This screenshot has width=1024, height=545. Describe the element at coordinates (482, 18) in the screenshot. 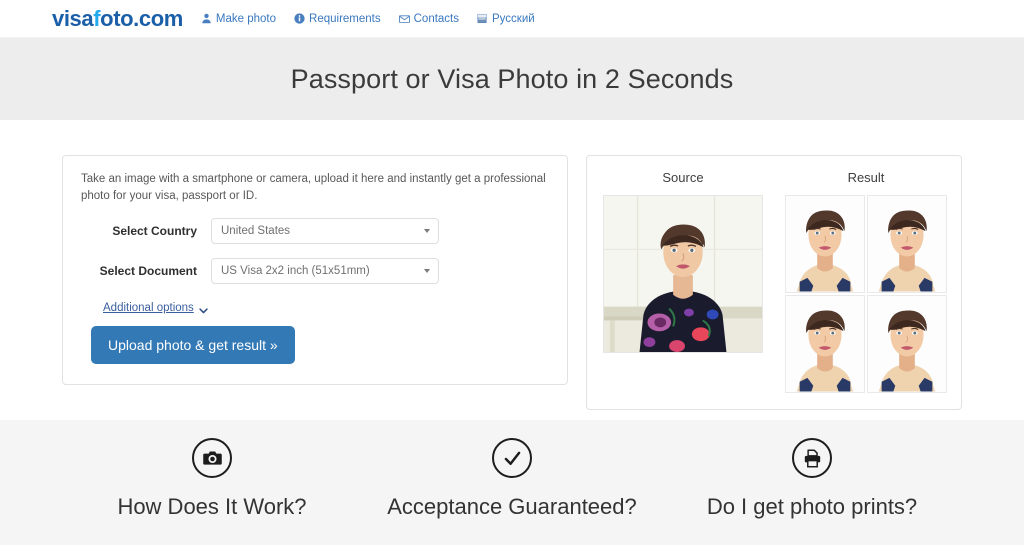

I see `flag-icon` at that location.